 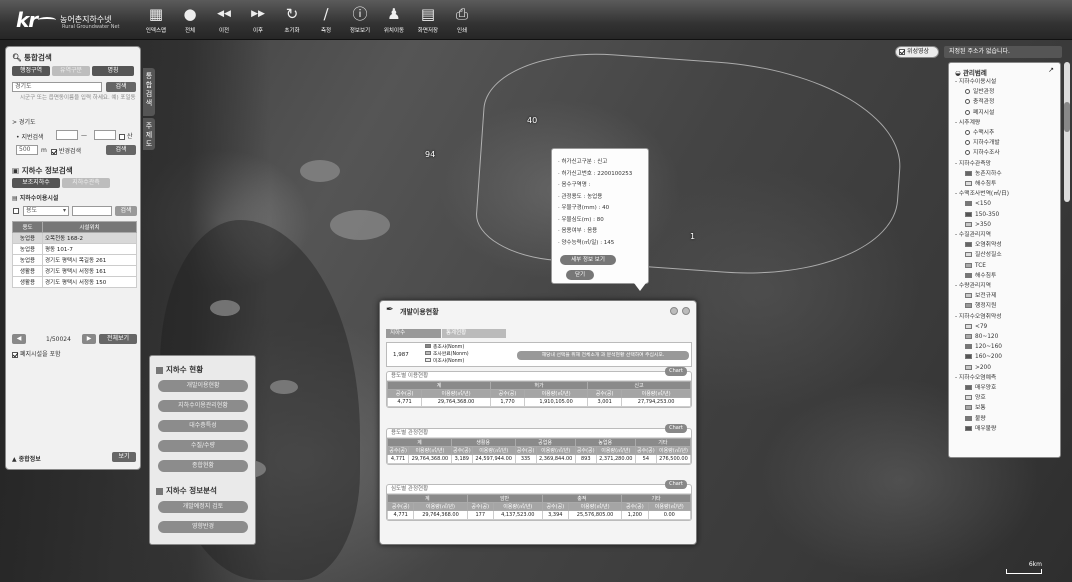 I want to click on mountain-checkbox, so click(x=122, y=136).